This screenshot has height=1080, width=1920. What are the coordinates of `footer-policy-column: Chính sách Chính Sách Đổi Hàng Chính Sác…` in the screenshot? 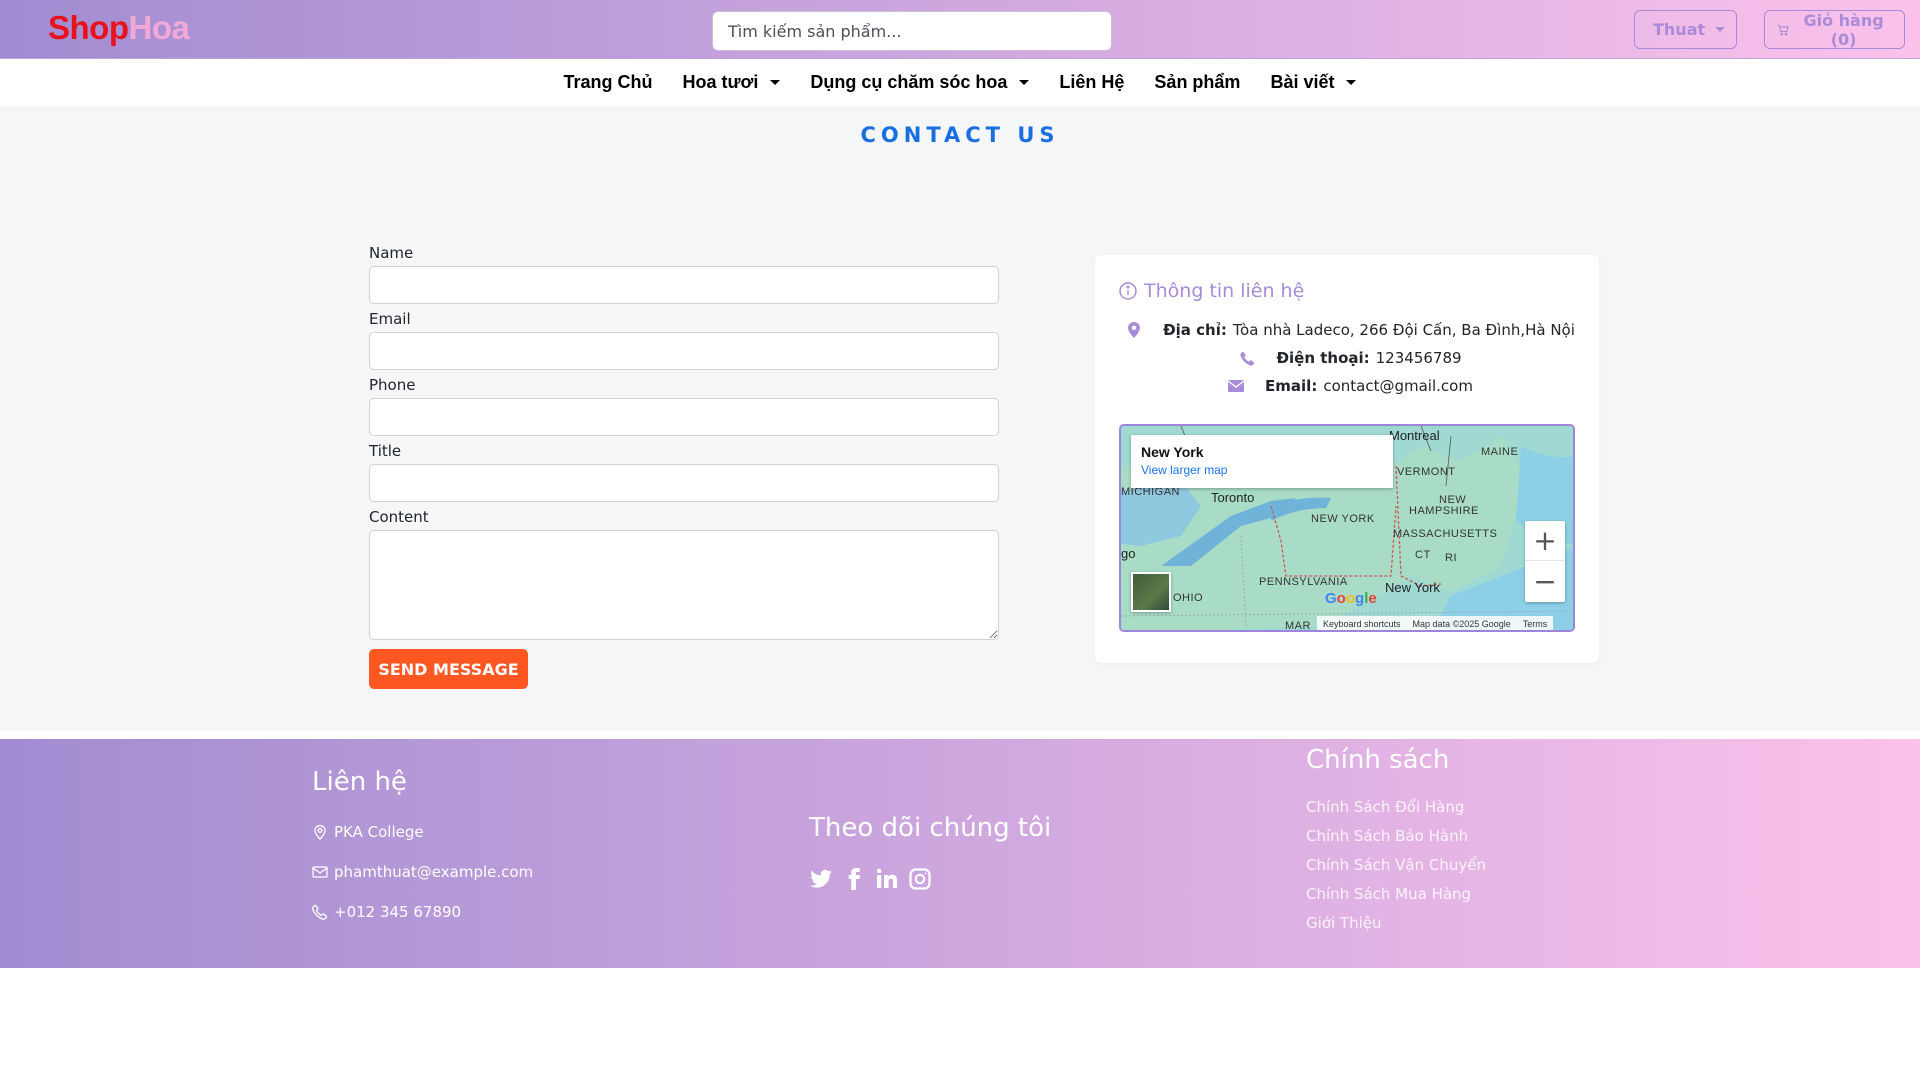 It's located at (1506, 841).